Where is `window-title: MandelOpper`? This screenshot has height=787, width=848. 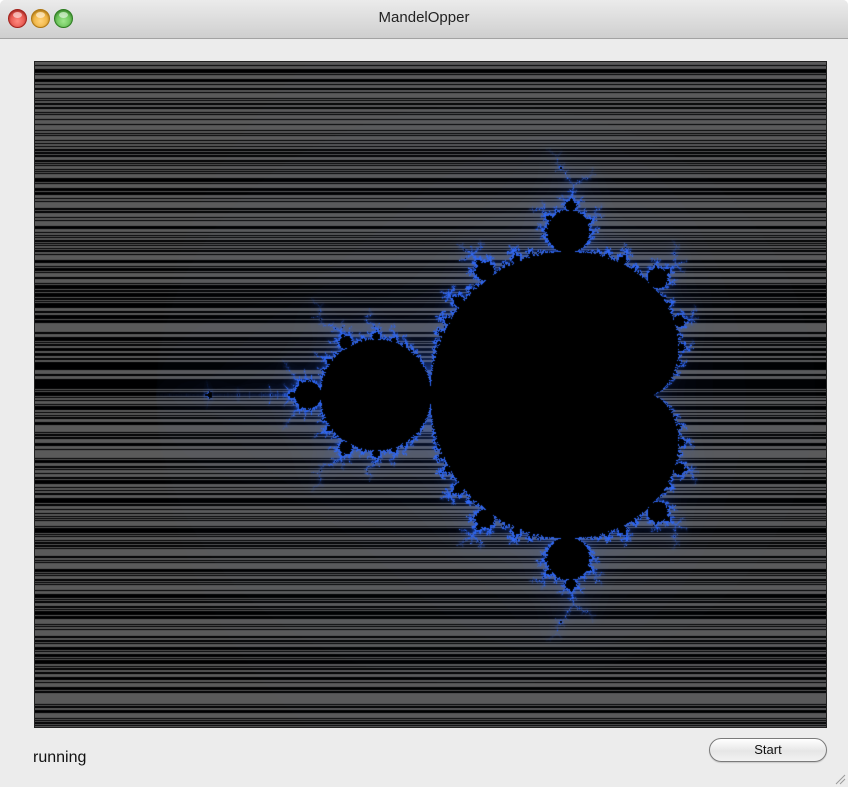
window-title: MandelOpper is located at coordinates (424, 17).